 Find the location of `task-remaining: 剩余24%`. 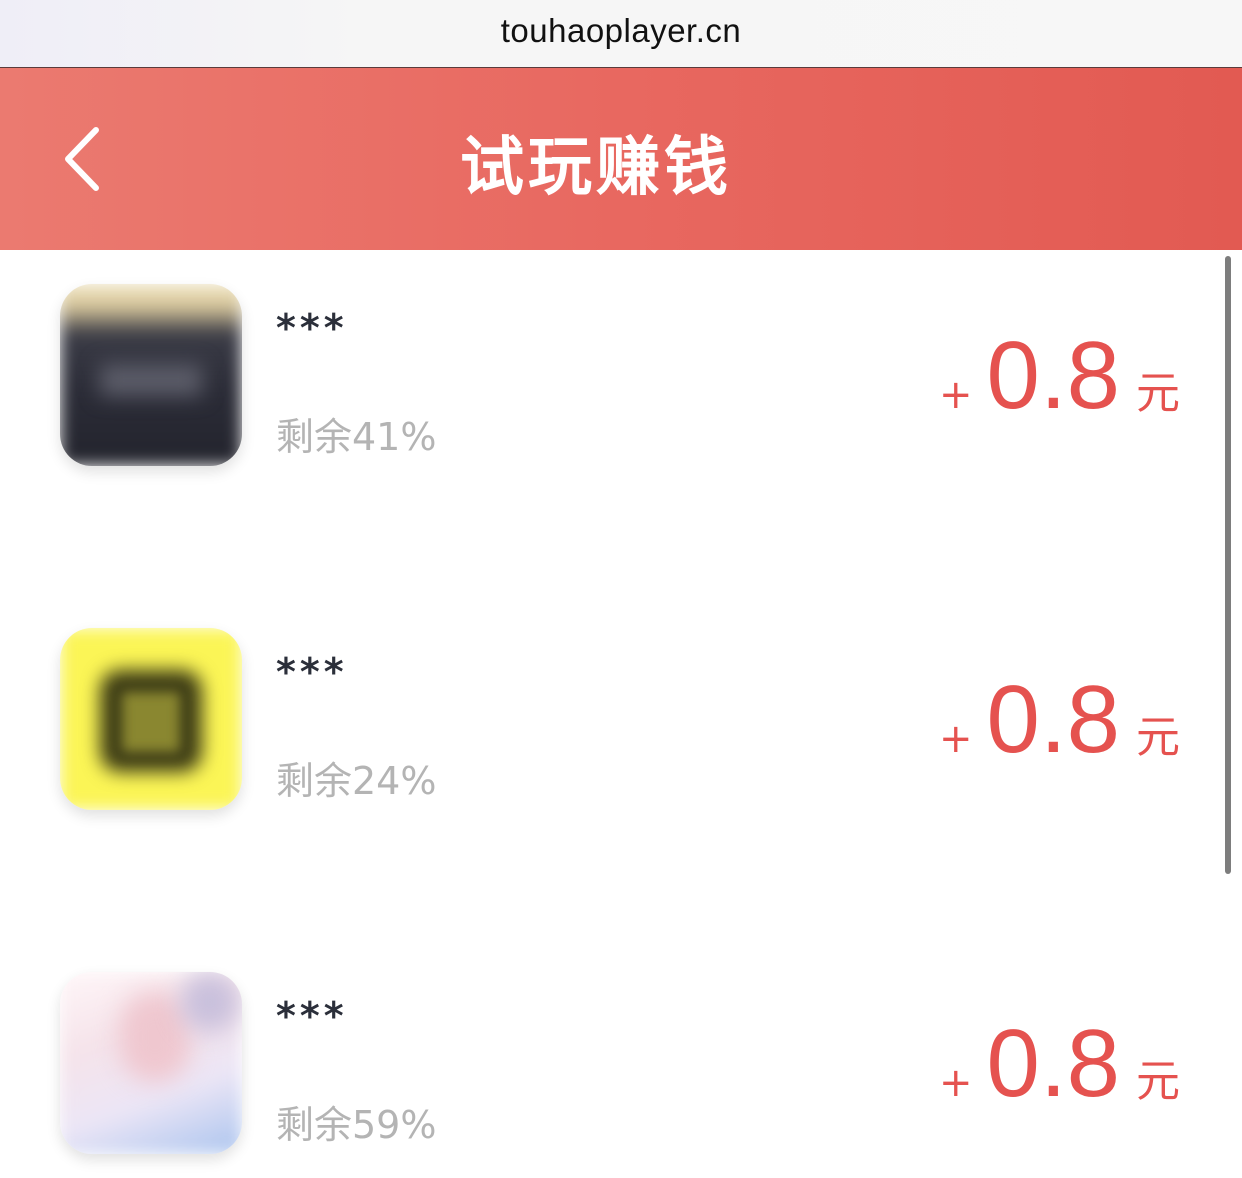

task-remaining: 剩余24% is located at coordinates (356, 781).